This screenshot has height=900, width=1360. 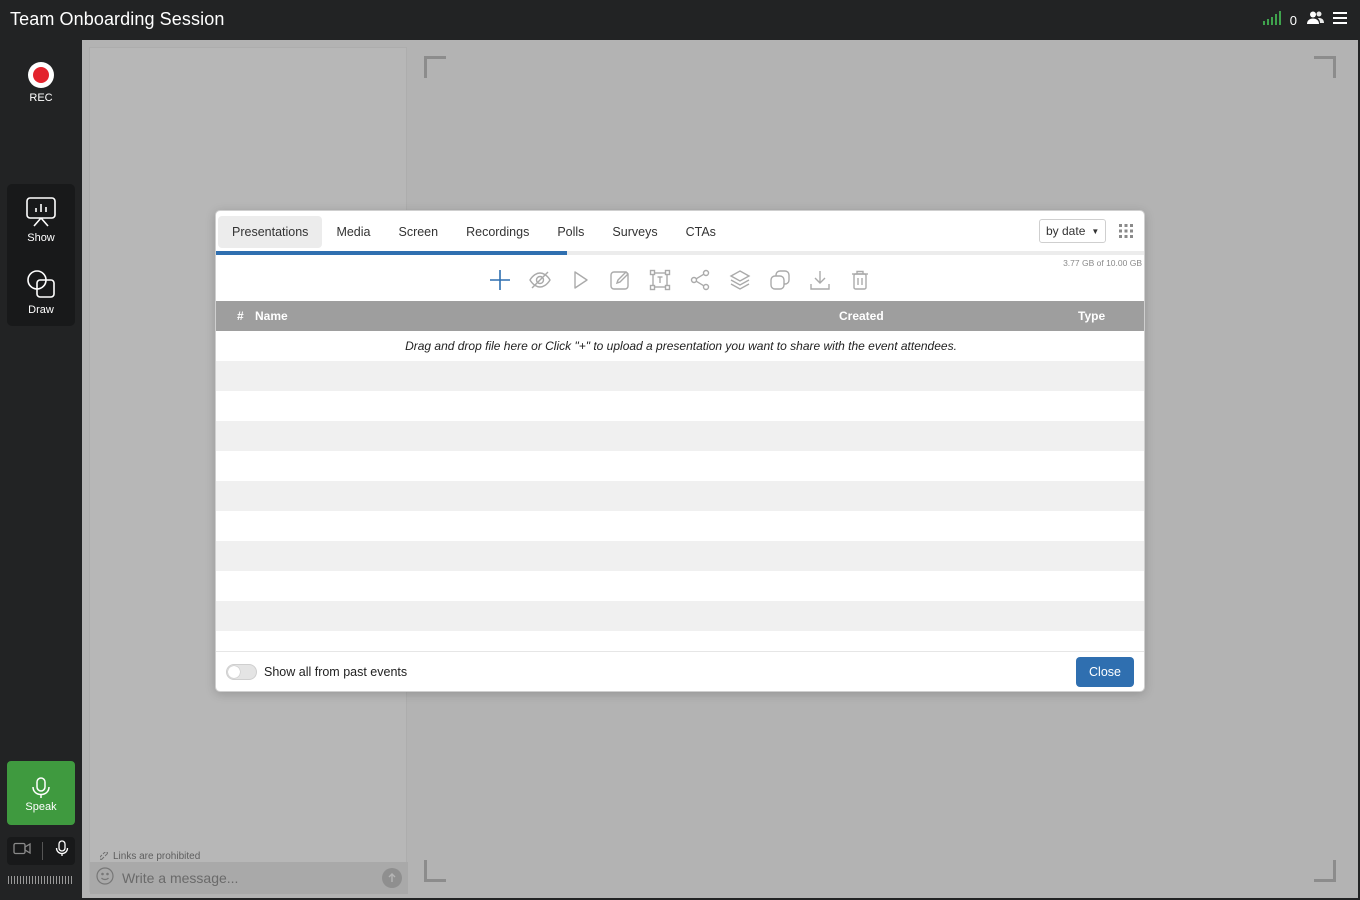 What do you see at coordinates (41, 255) in the screenshot?
I see `stage-tools: Show Draw` at bounding box center [41, 255].